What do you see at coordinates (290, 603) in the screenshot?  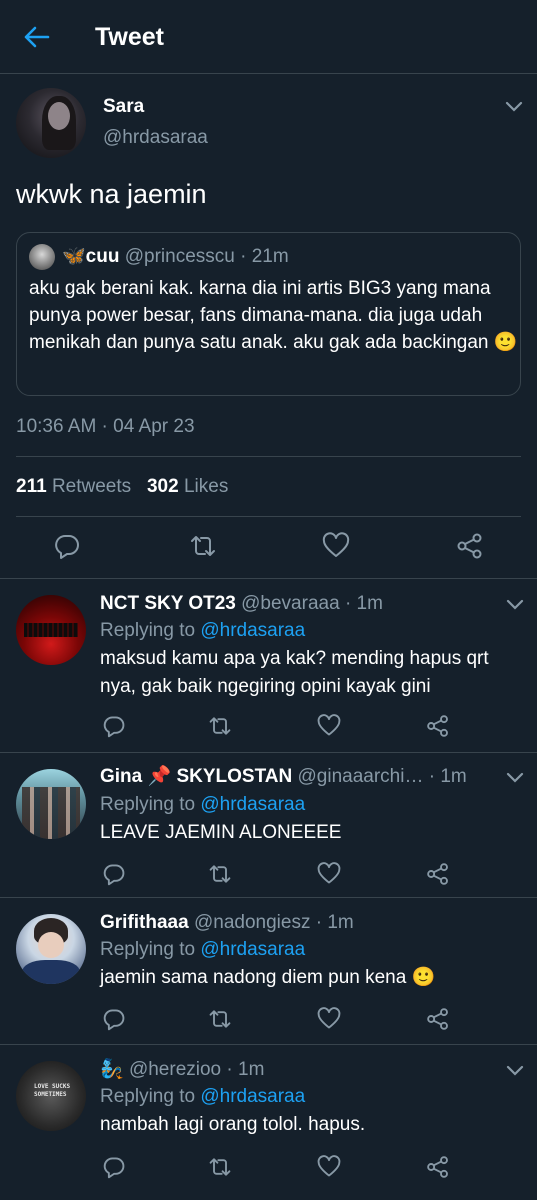 I see `reply-author-handle: @bevaraaa` at bounding box center [290, 603].